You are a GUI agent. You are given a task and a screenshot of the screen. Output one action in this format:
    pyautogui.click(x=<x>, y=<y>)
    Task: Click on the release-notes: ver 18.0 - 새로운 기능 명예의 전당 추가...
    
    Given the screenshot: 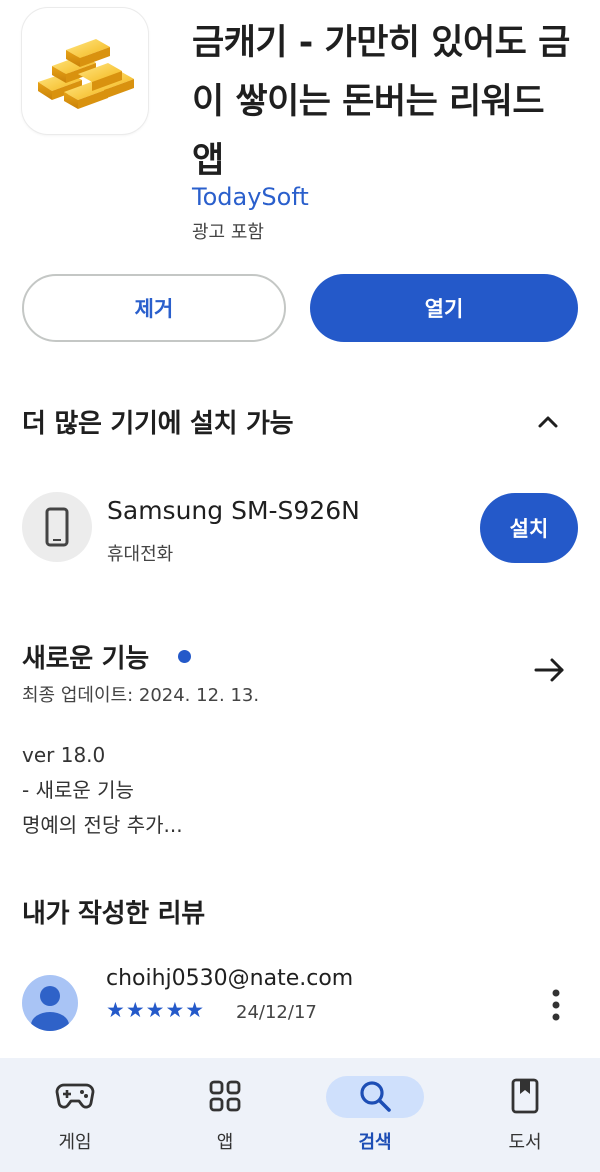 What is the action you would take?
    pyautogui.click(x=102, y=790)
    